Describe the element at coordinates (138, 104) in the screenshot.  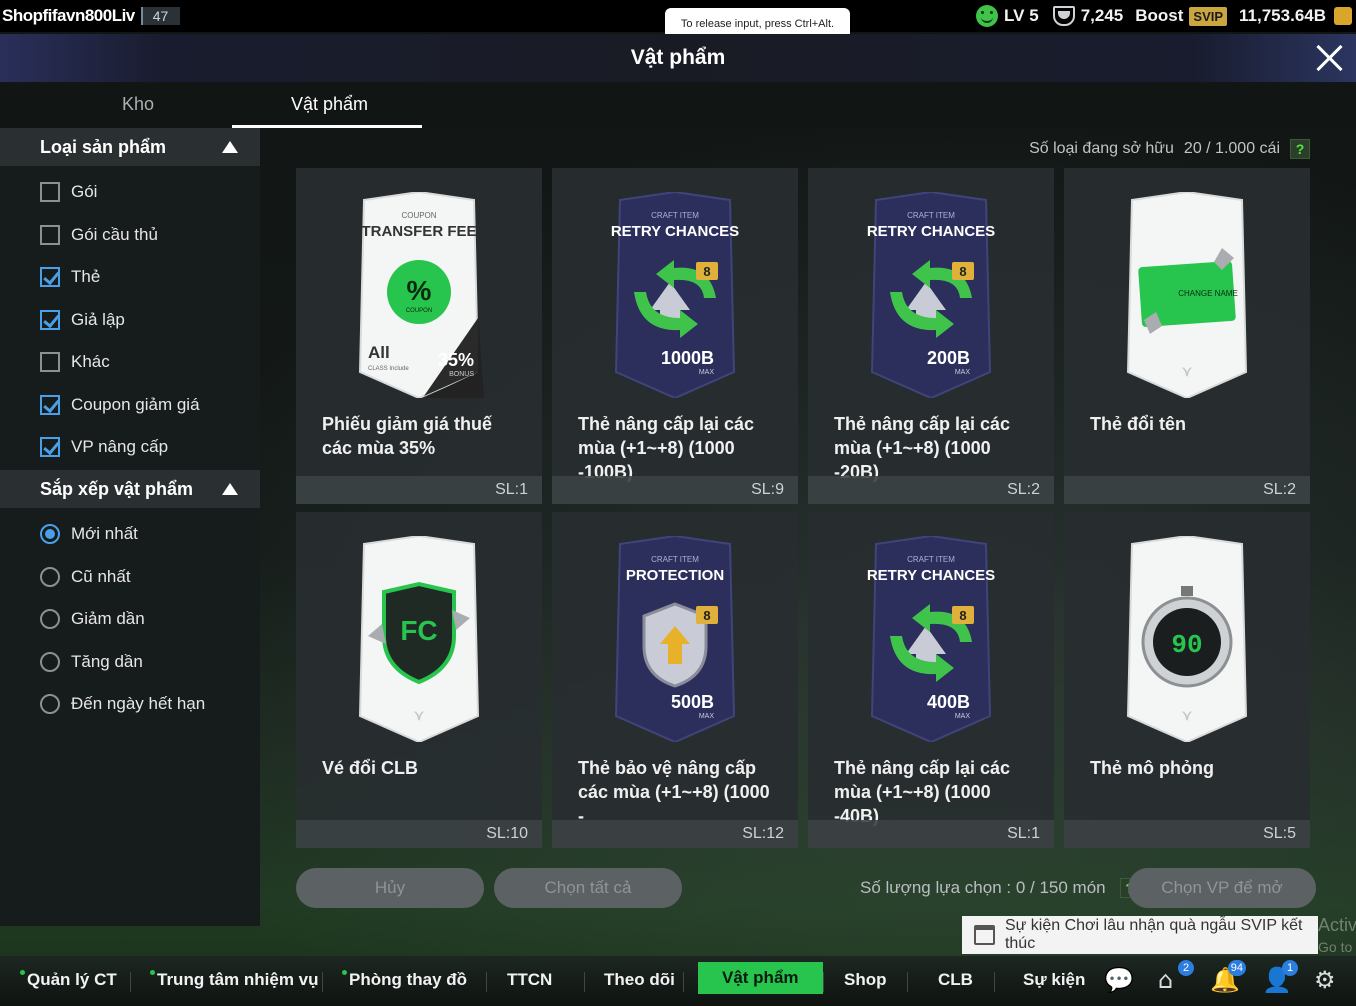
I see `tab-kho: Kho` at that location.